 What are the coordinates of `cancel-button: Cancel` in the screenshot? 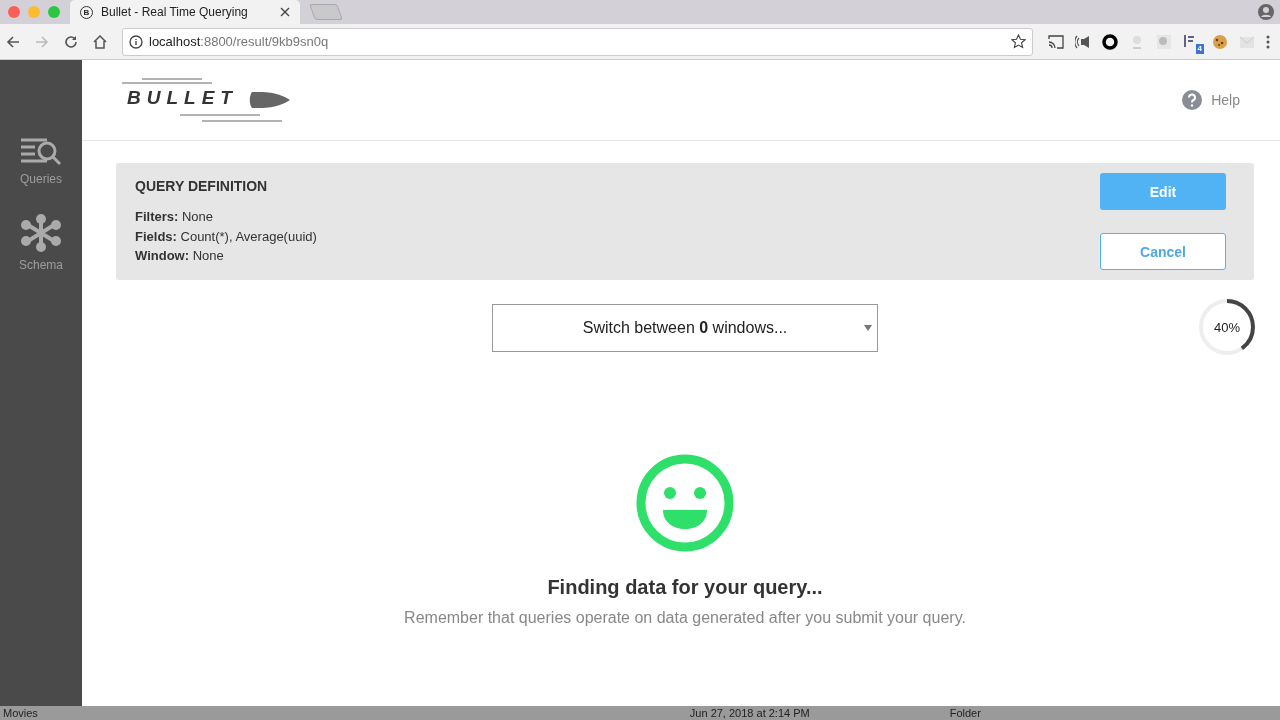 It's located at (1163, 251).